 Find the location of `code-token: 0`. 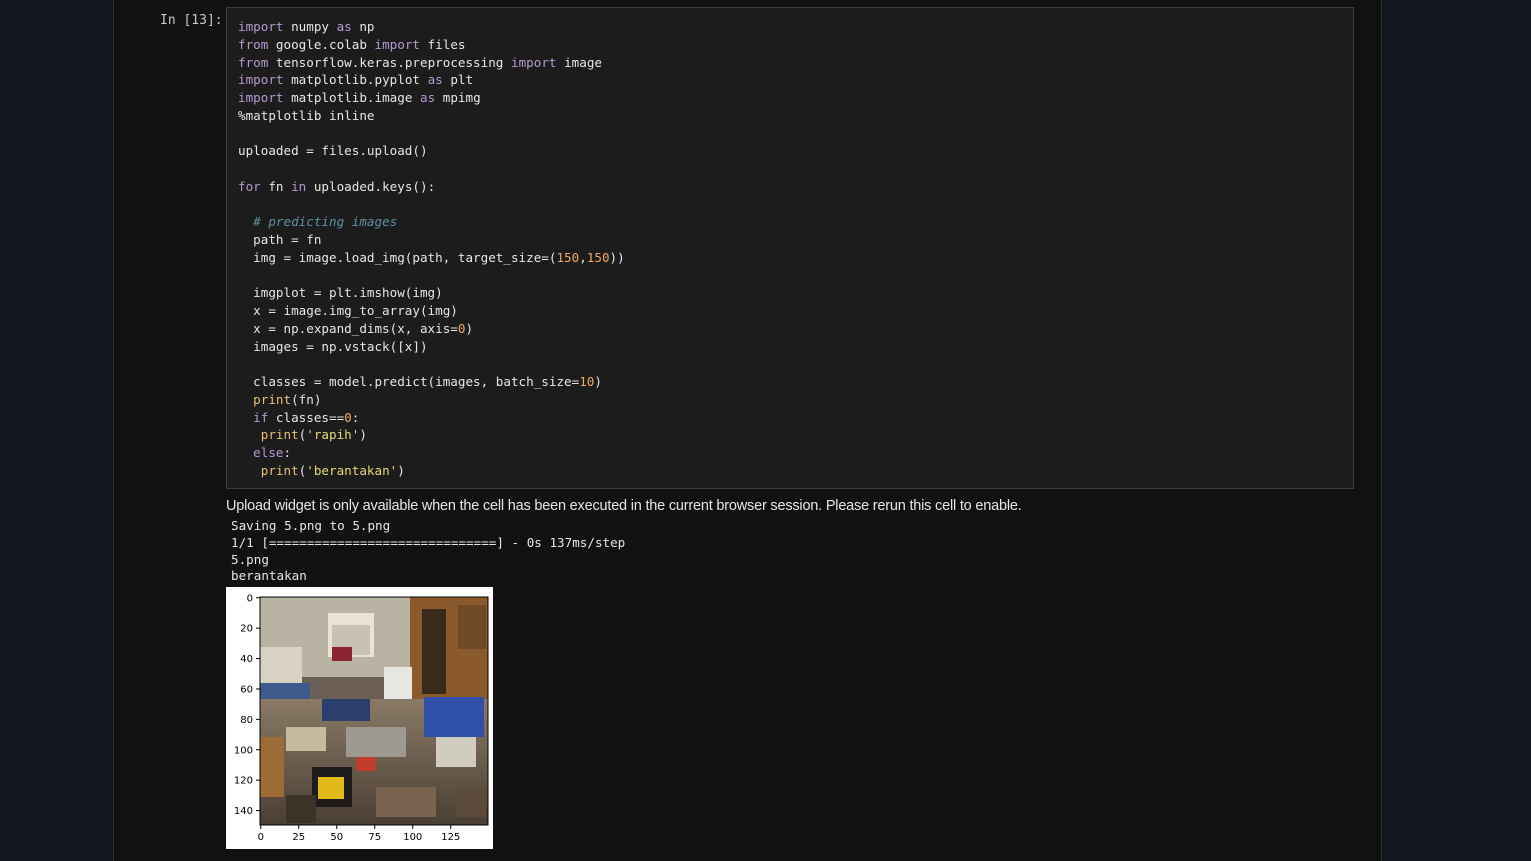

code-token: 0 is located at coordinates (348, 417).